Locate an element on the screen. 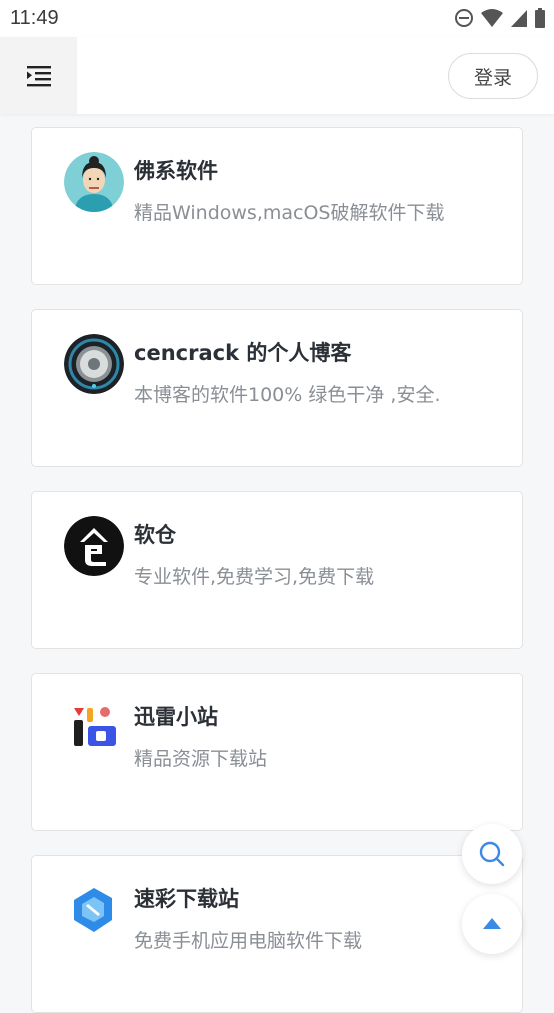 Image resolution: width=554 pixels, height=1013 pixels. site-description: 免费手机应用电脑软件下载 is located at coordinates (248, 941).